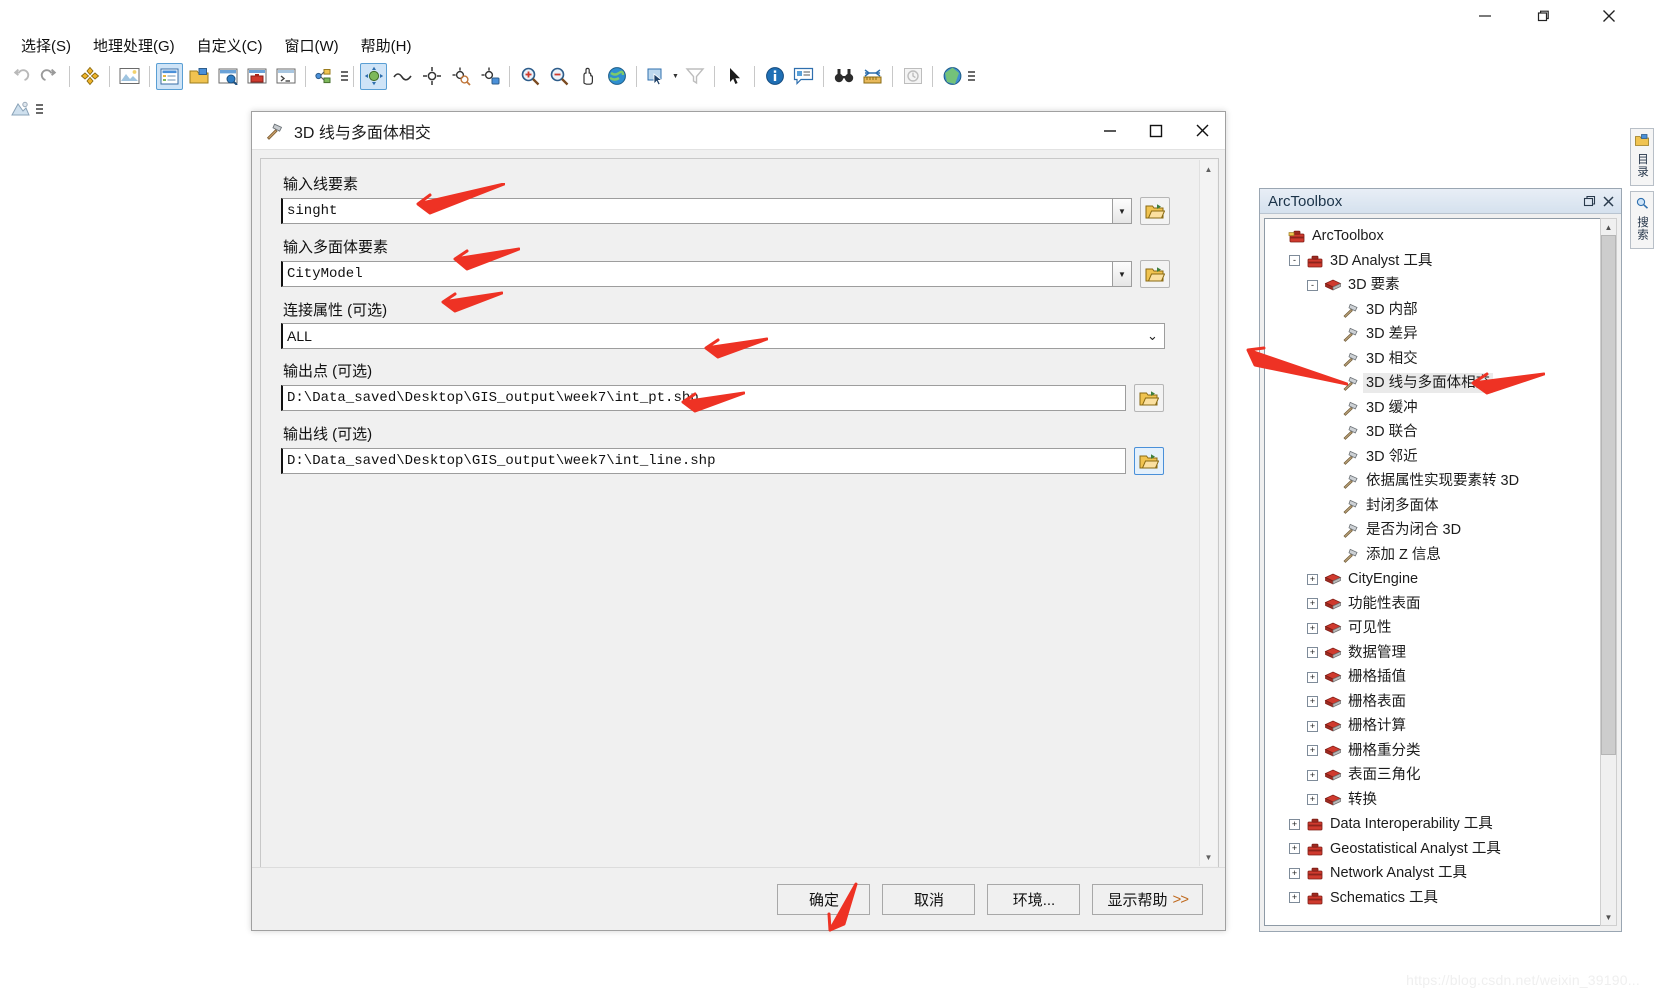  I want to click on input-multipatch-features-browse-button, so click(1155, 274).